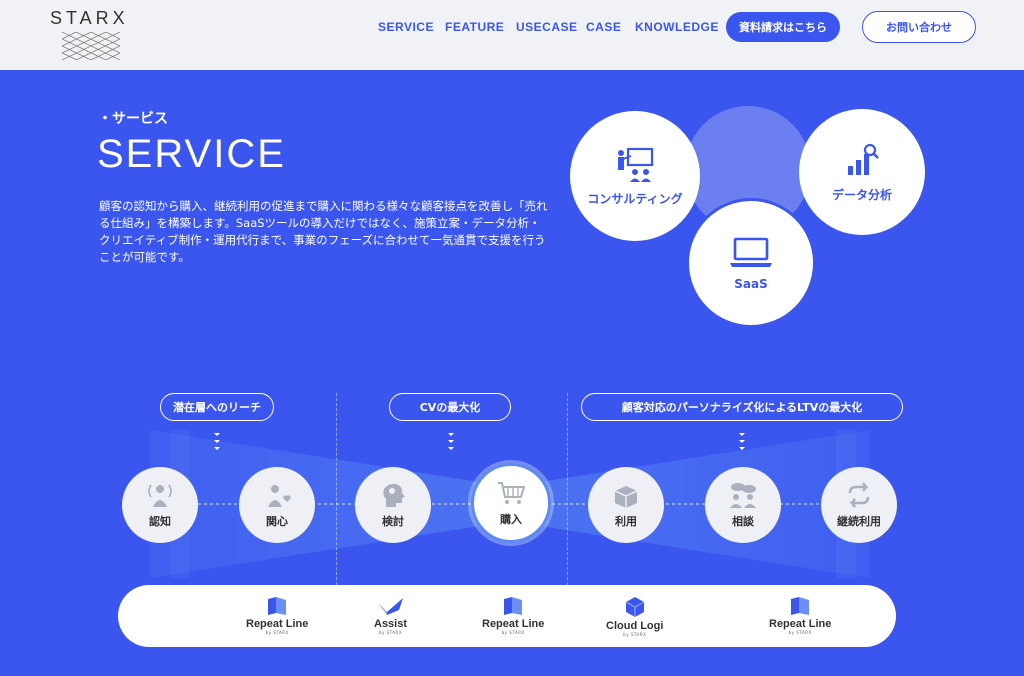 The image size is (1024, 676). I want to click on bar-chart-search-icon, so click(863, 159).